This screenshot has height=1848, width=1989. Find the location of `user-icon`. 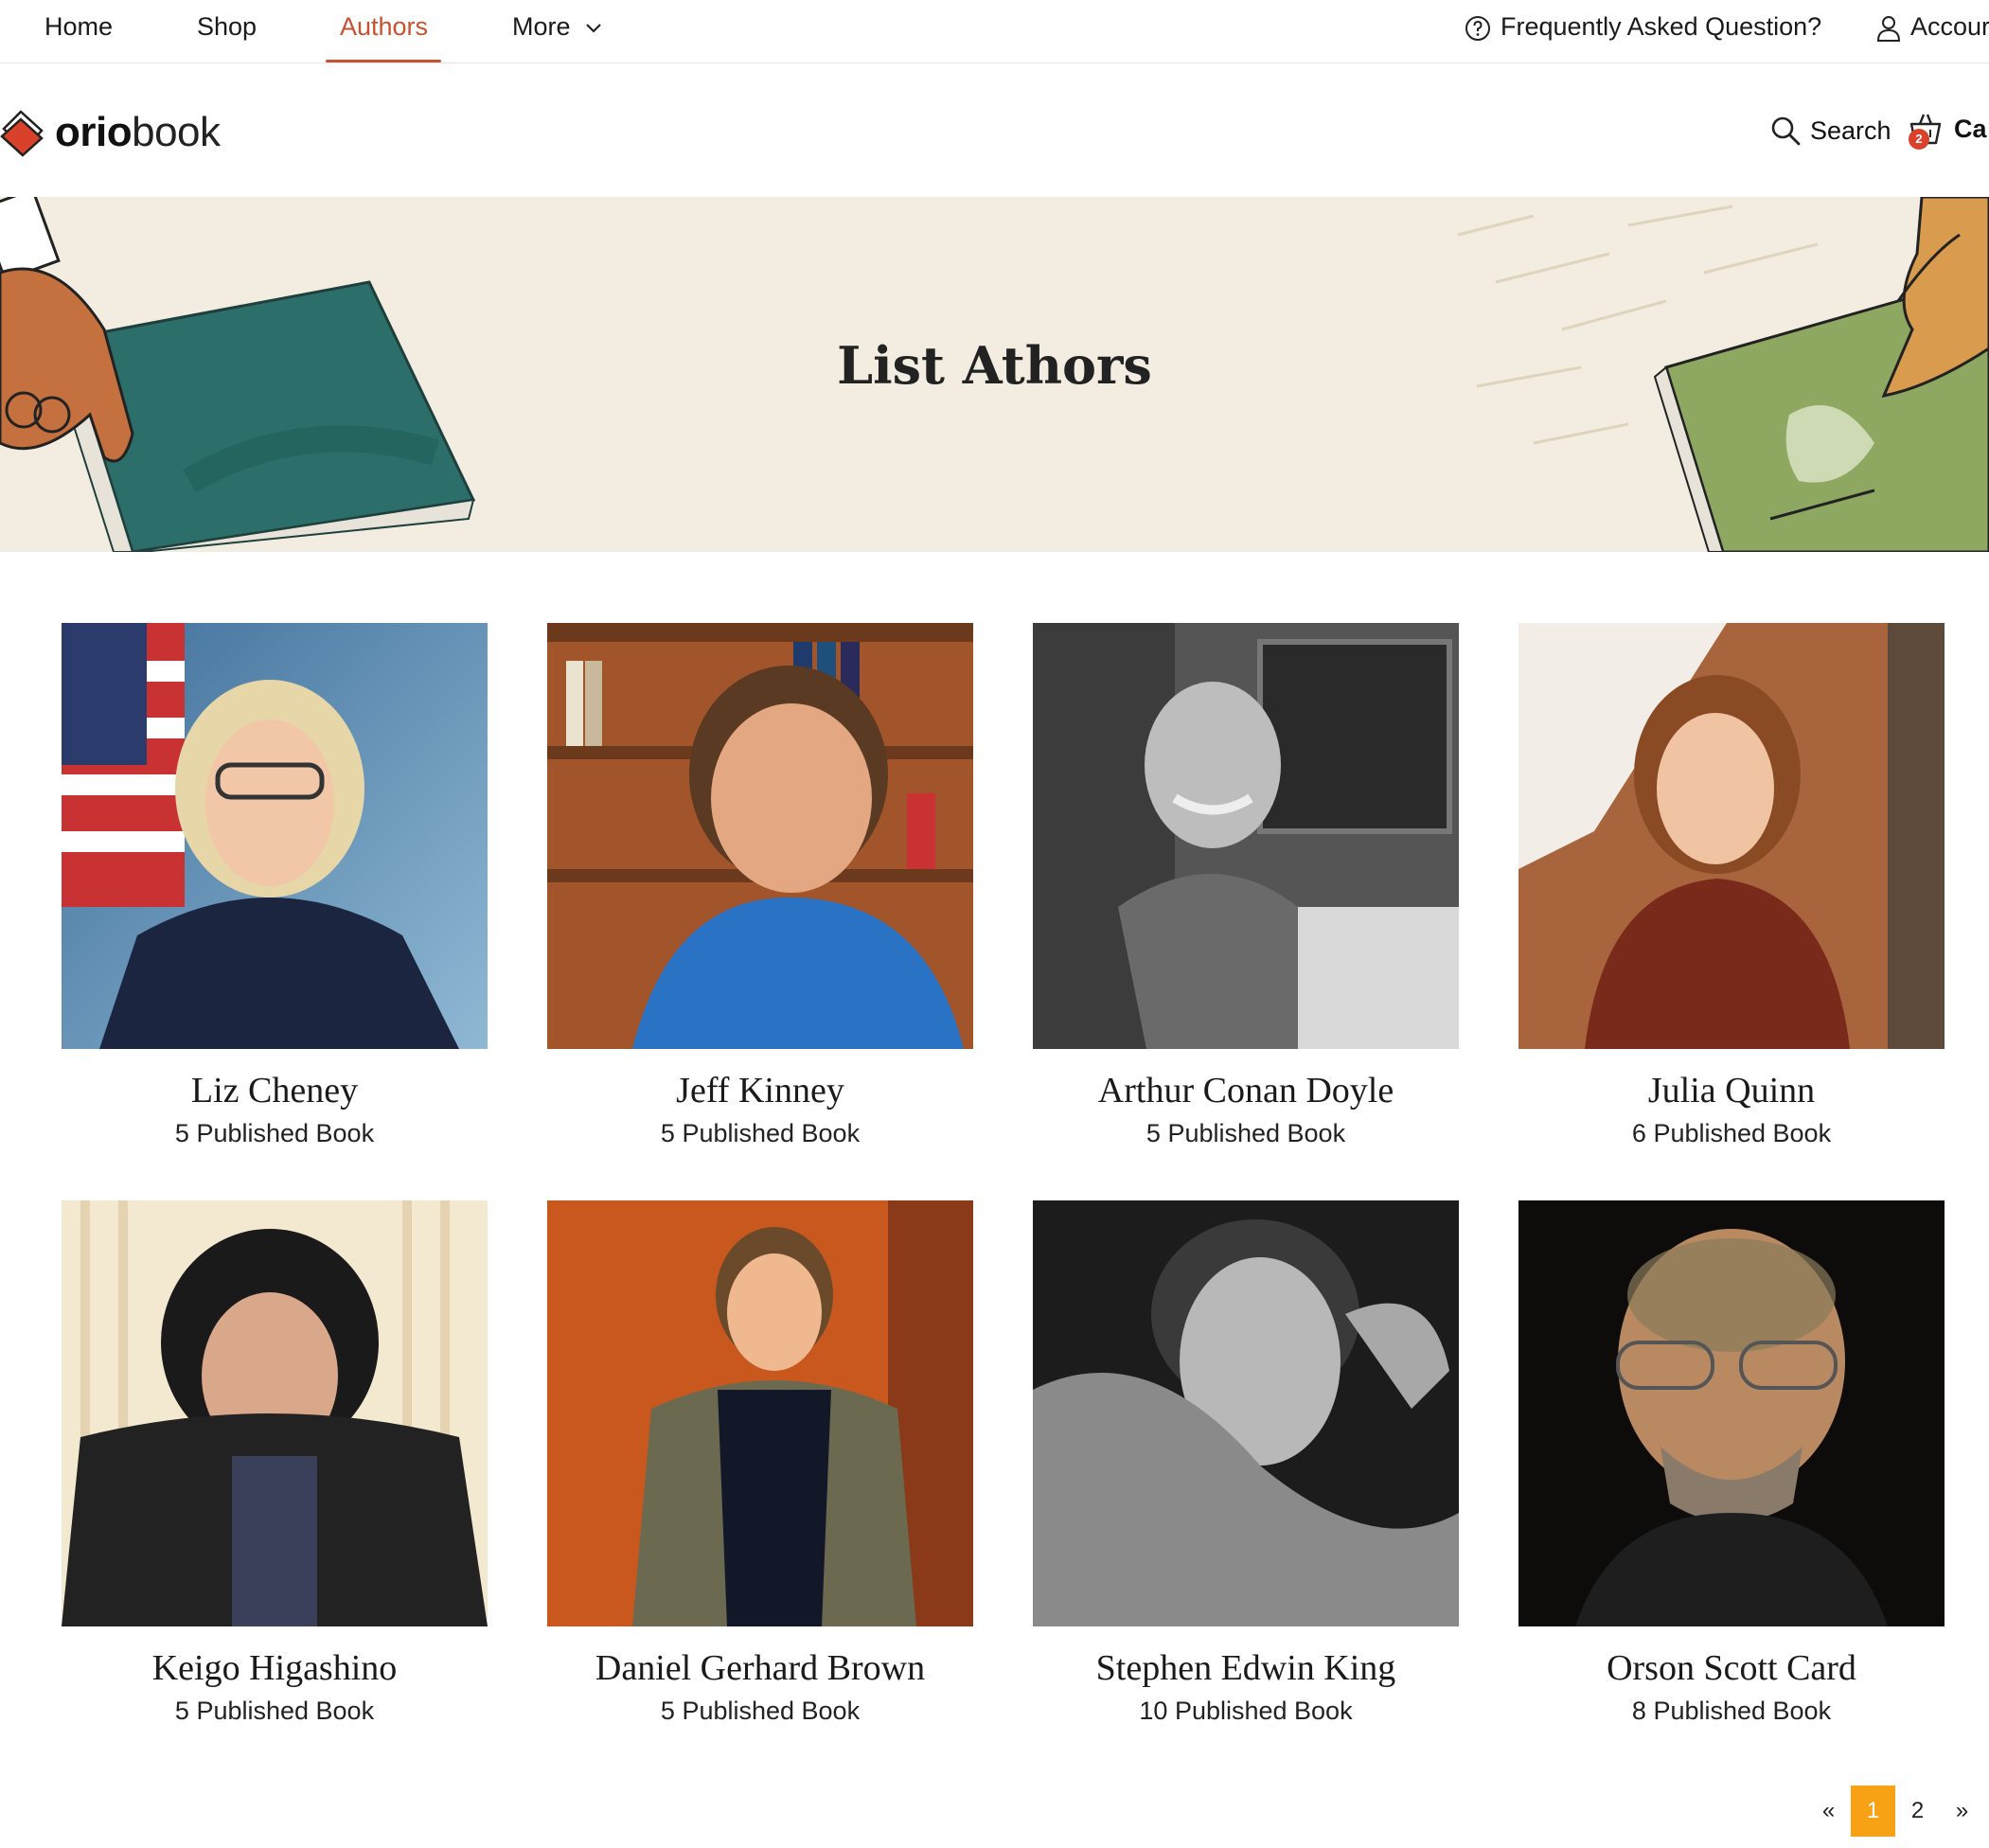

user-icon is located at coordinates (1888, 28).